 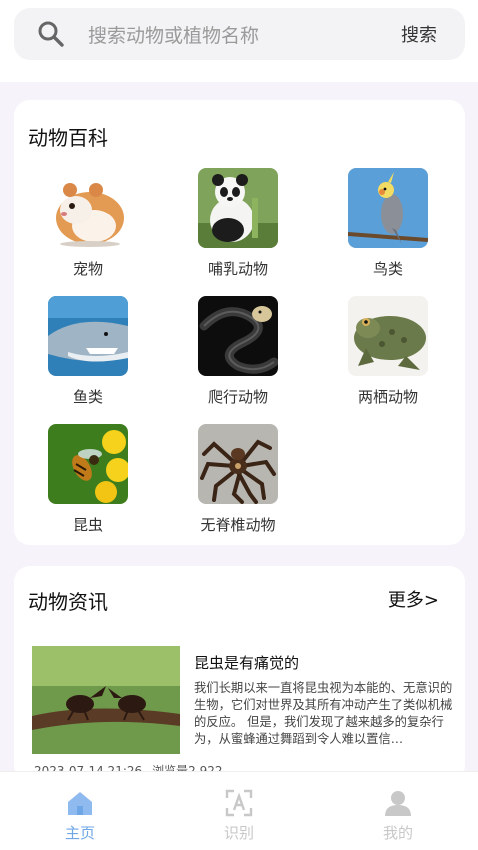 What do you see at coordinates (88, 464) in the screenshot?
I see `bee-image` at bounding box center [88, 464].